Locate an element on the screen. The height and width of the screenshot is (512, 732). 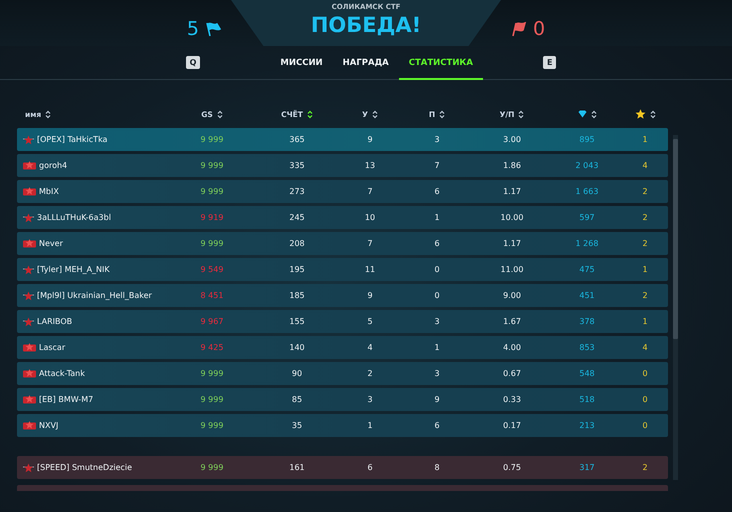
deaths-value: 0 is located at coordinates (437, 295).